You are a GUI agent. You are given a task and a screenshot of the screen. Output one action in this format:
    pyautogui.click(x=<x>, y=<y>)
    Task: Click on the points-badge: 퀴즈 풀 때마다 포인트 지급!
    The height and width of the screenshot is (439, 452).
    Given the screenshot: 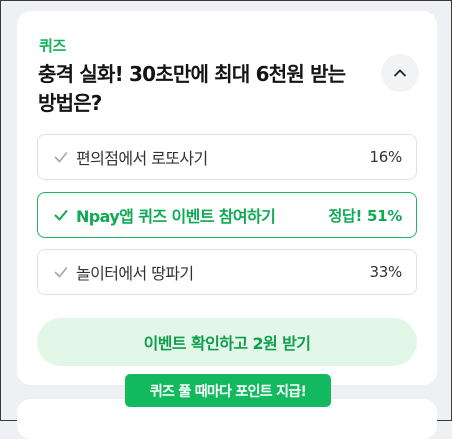 What is the action you would take?
    pyautogui.click(x=228, y=390)
    